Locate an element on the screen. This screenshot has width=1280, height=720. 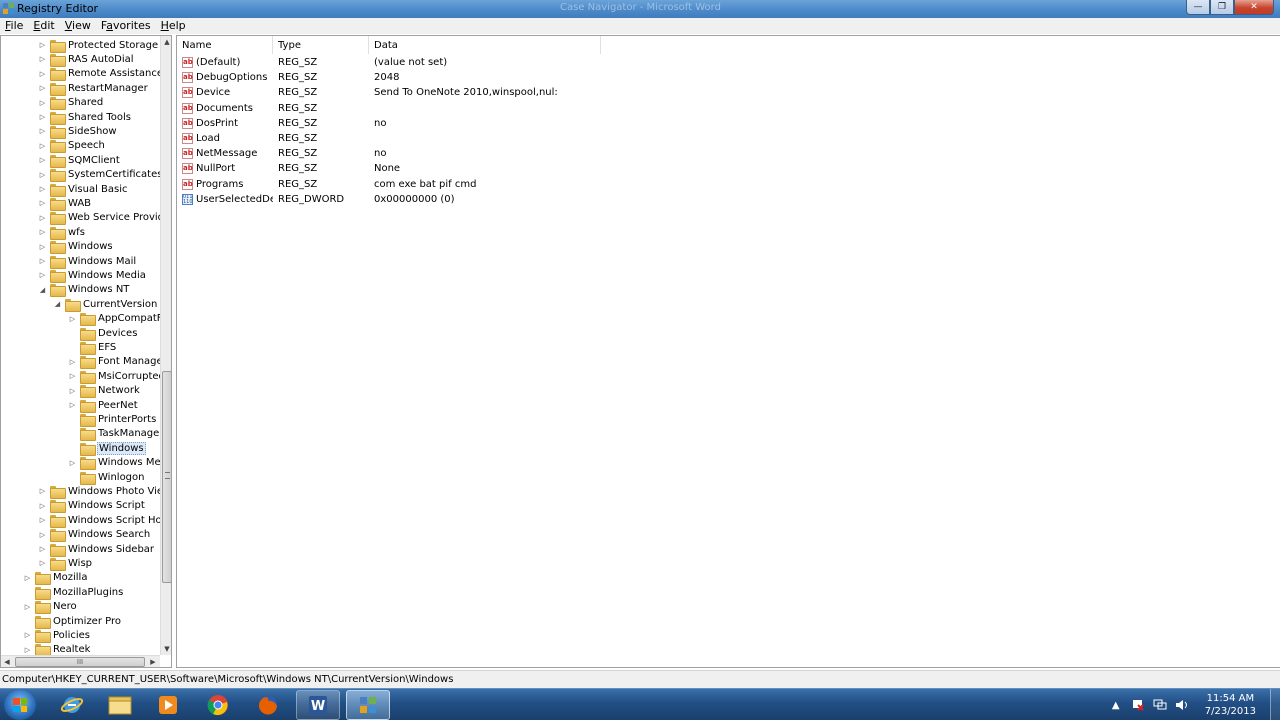
show-hidden-icons-icon: ▲ is located at coordinates (1116, 705).